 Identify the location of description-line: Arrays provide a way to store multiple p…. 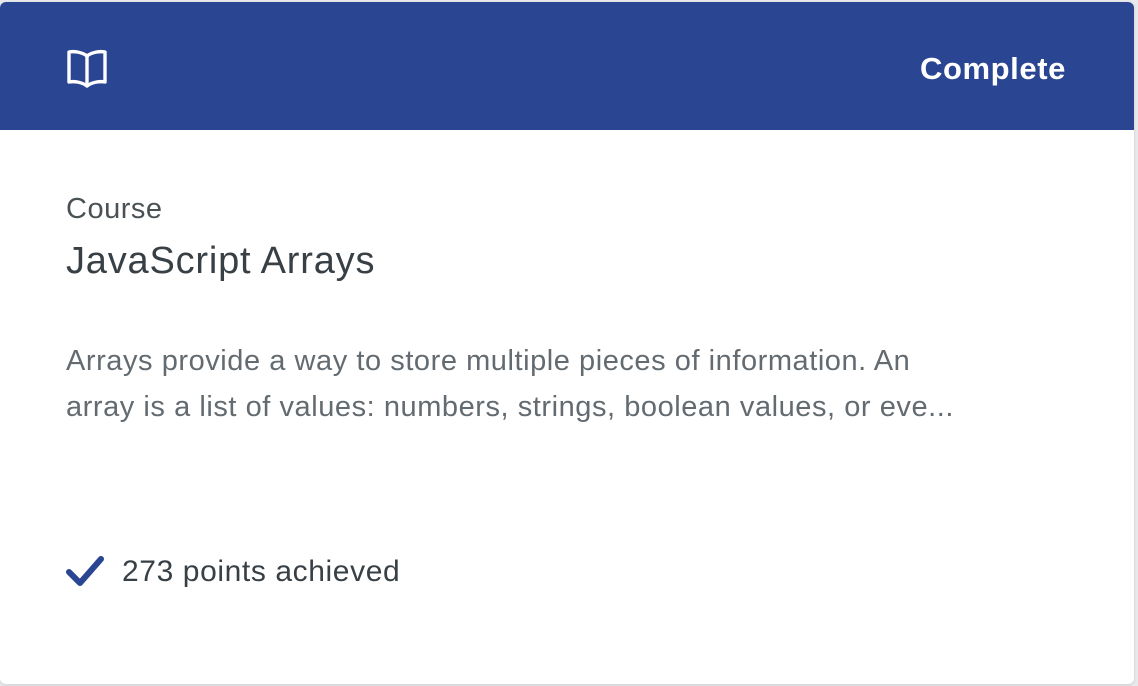
(488, 361).